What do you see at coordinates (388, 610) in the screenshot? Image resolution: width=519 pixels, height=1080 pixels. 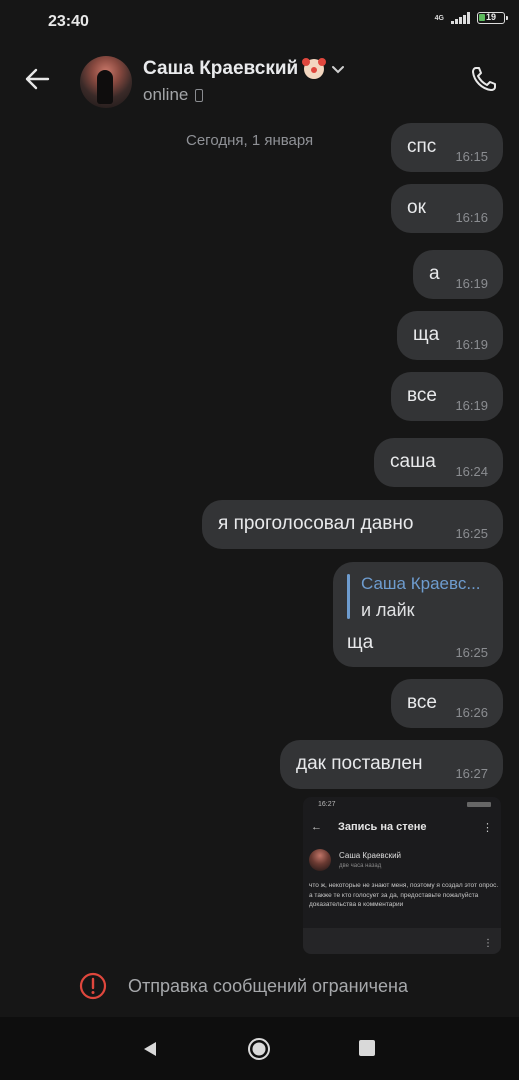 I see `quoted-text: и лайк` at bounding box center [388, 610].